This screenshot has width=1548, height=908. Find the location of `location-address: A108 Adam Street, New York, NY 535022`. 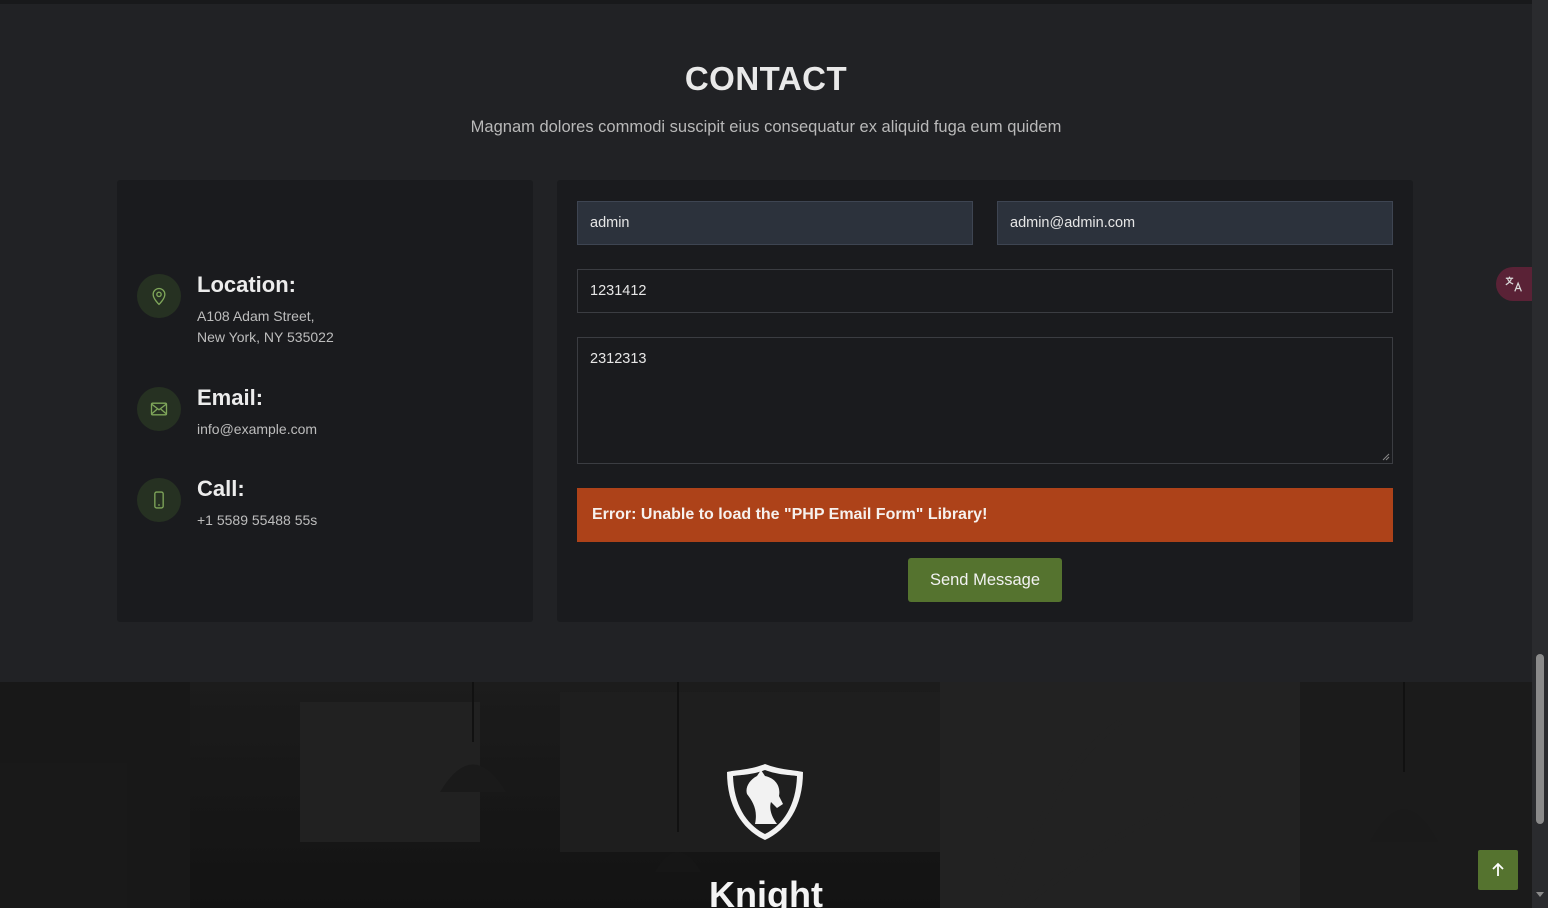

location-address: A108 Adam Street, New York, NY 535022 is located at coordinates (265, 327).